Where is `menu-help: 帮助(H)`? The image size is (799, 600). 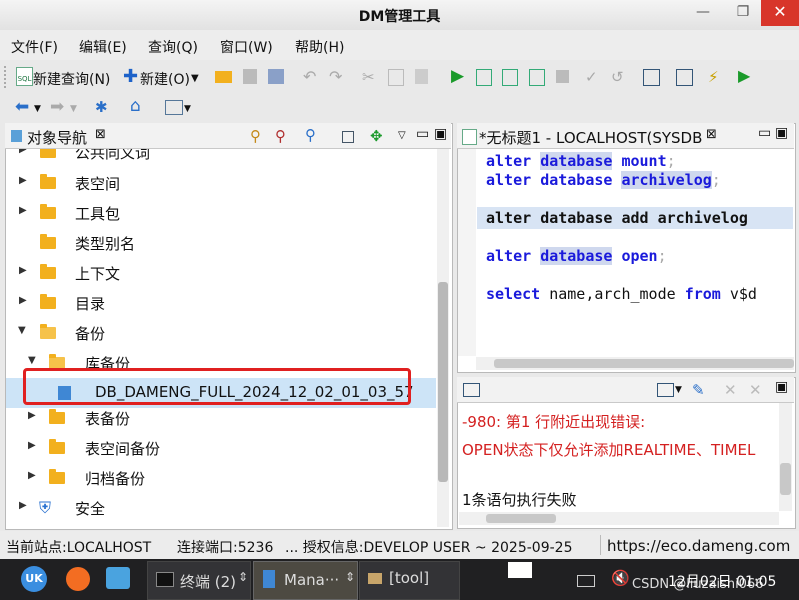
menu-help: 帮助(H) is located at coordinates (319, 47).